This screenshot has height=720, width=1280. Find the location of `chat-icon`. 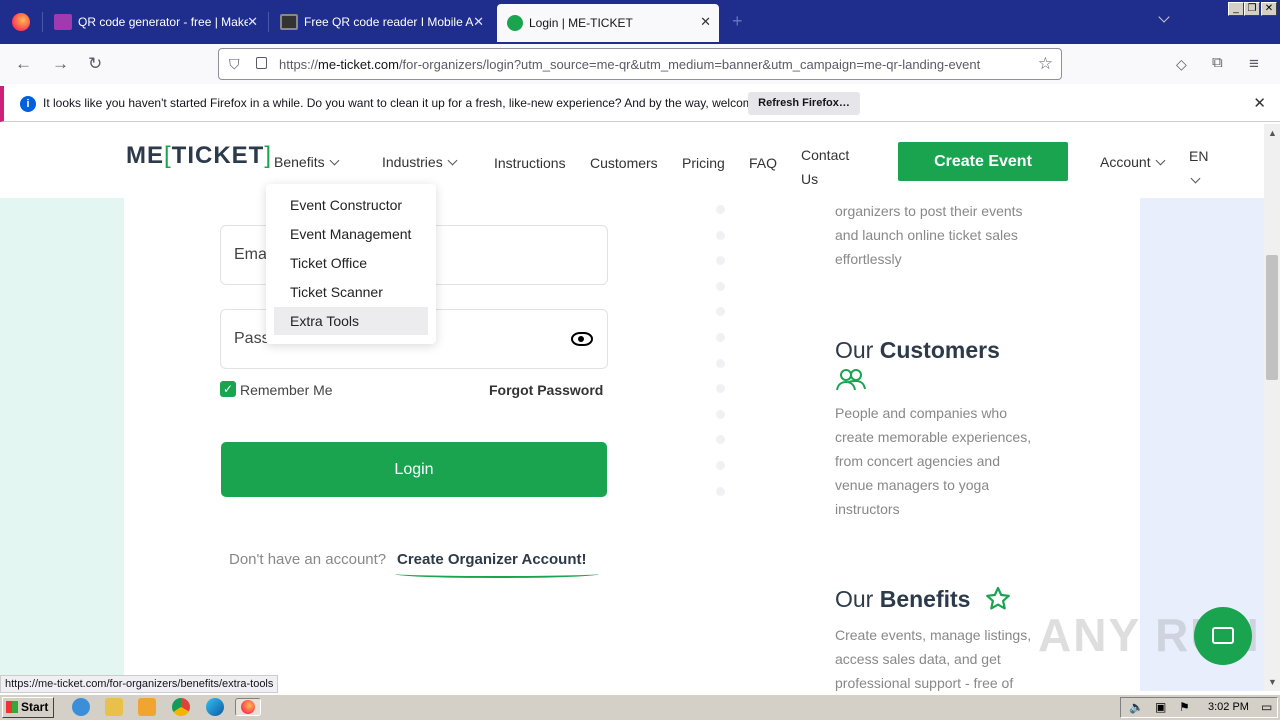

chat-icon is located at coordinates (1223, 635).